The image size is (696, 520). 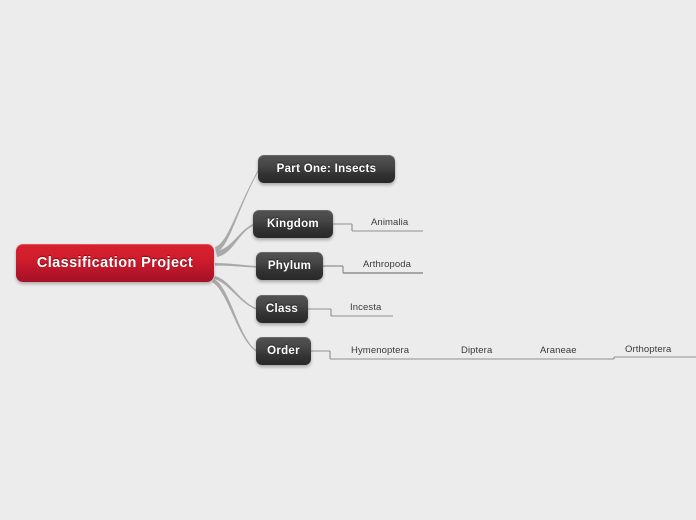 I want to click on leaf-label-araneae: Araneae, so click(x=558, y=350).